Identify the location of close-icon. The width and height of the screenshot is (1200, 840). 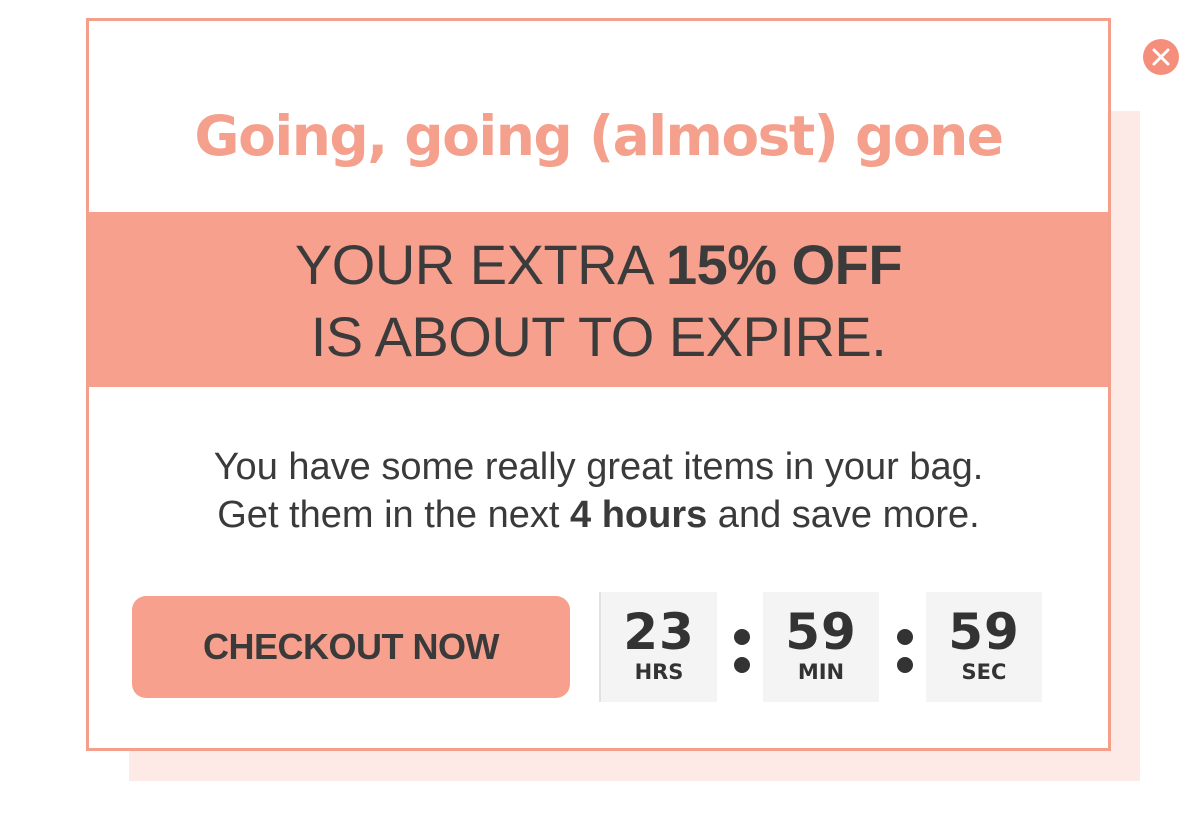
(1161, 57).